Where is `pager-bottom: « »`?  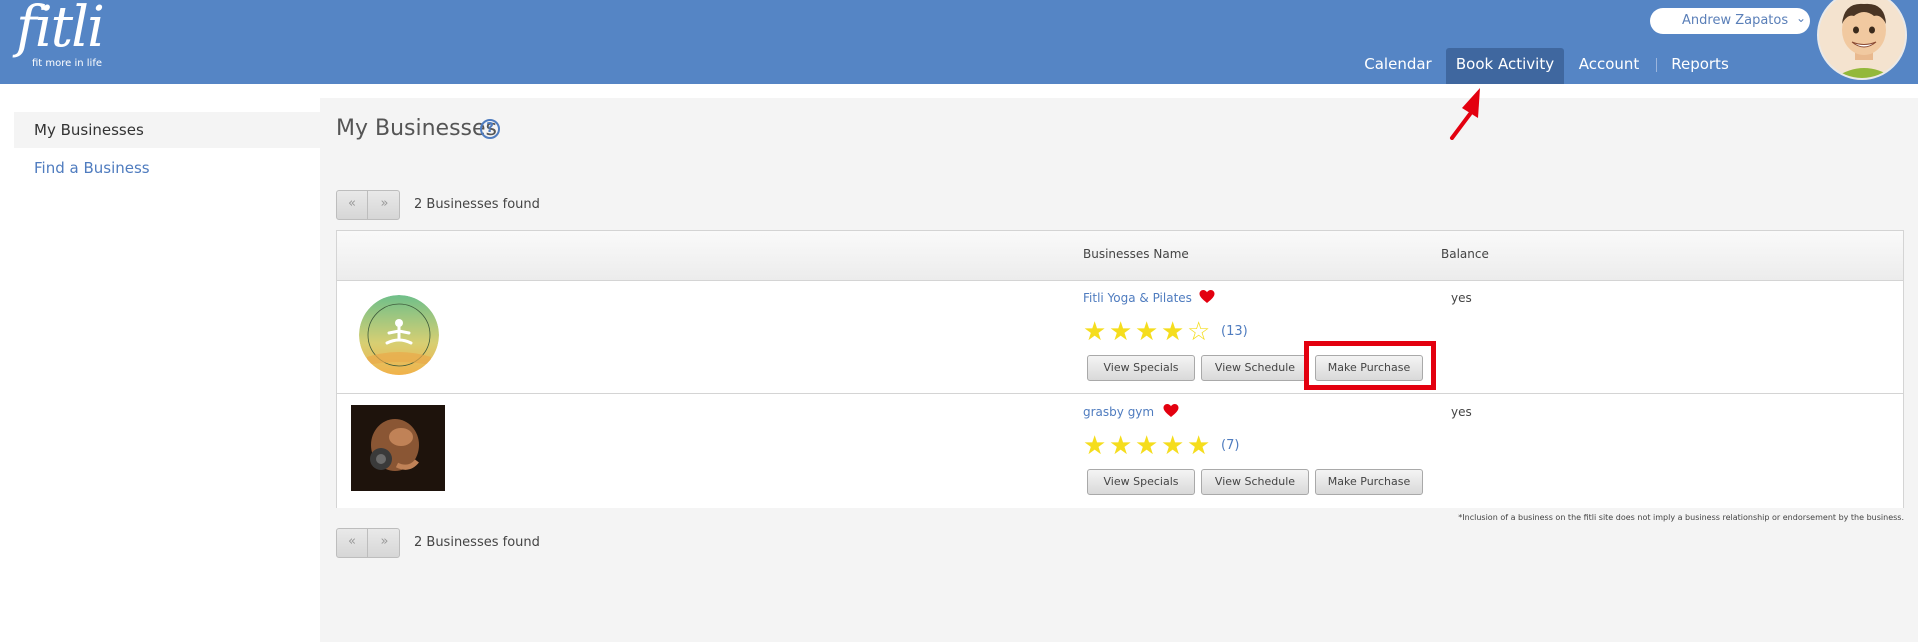 pager-bottom: « » is located at coordinates (368, 543).